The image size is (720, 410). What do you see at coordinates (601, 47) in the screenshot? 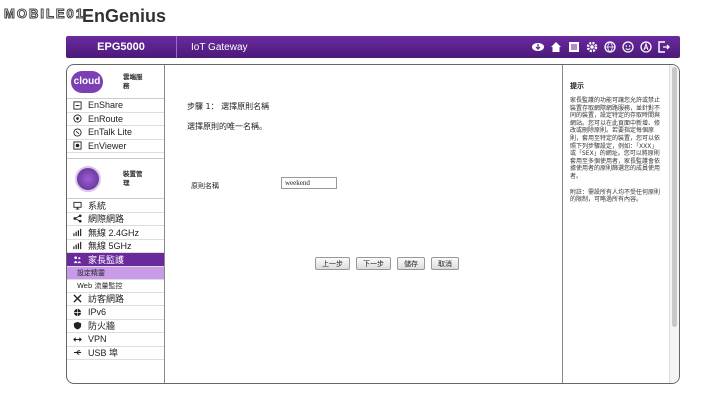
I see `header-toolbar` at bounding box center [601, 47].